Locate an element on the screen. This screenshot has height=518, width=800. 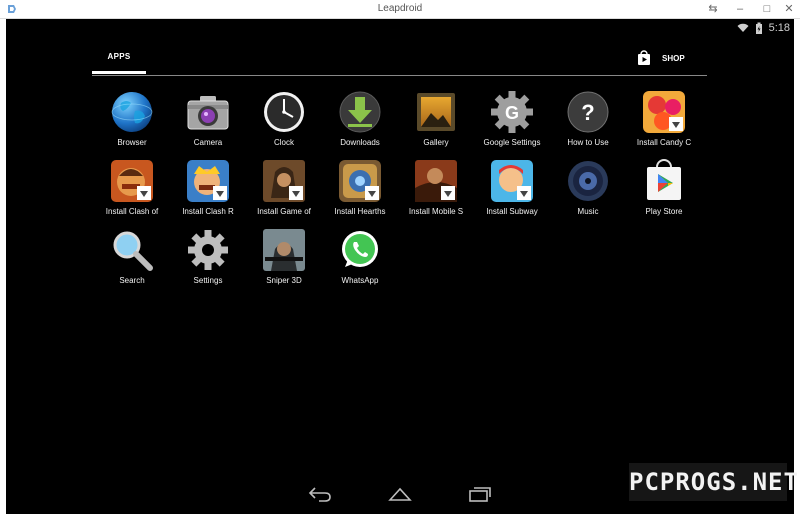
candy-crush-icon is located at coordinates (664, 112).